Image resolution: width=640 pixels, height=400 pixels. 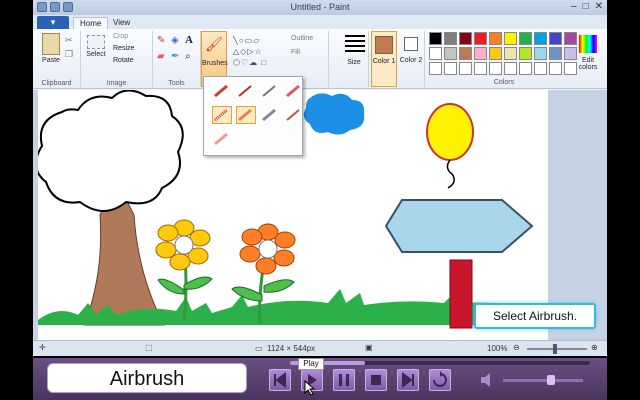 What do you see at coordinates (408, 380) in the screenshot?
I see `next-button` at bounding box center [408, 380].